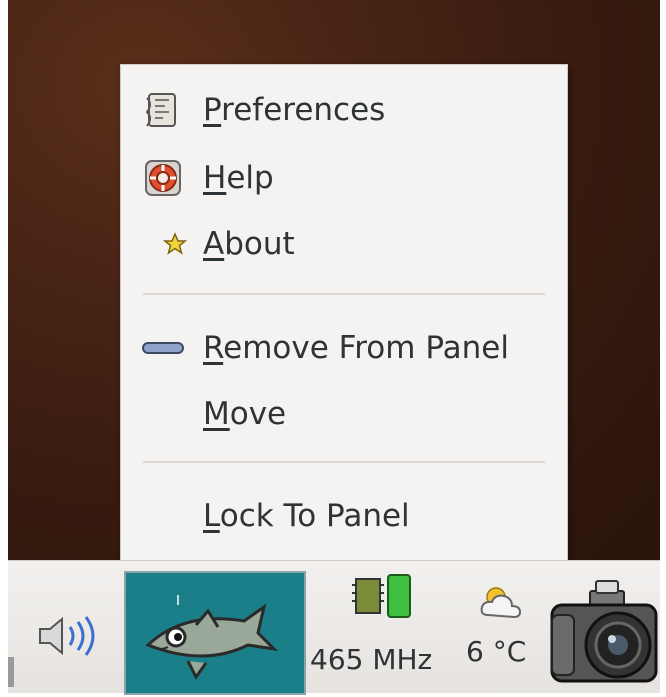 The width and height of the screenshot is (666, 697). Describe the element at coordinates (163, 178) in the screenshot. I see `help-lifebuoy-icon` at that location.